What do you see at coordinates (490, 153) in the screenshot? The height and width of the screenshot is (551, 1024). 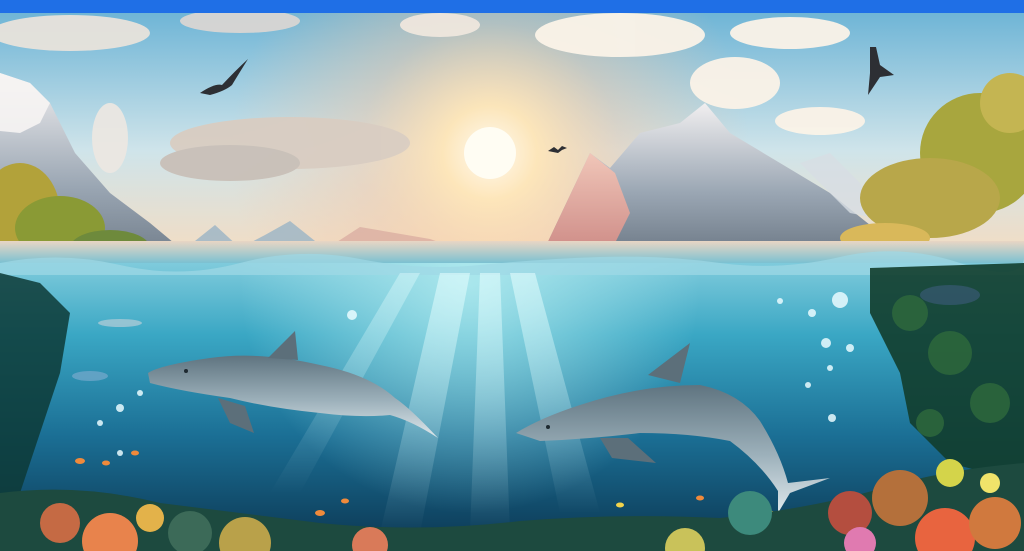 I see `sun` at bounding box center [490, 153].